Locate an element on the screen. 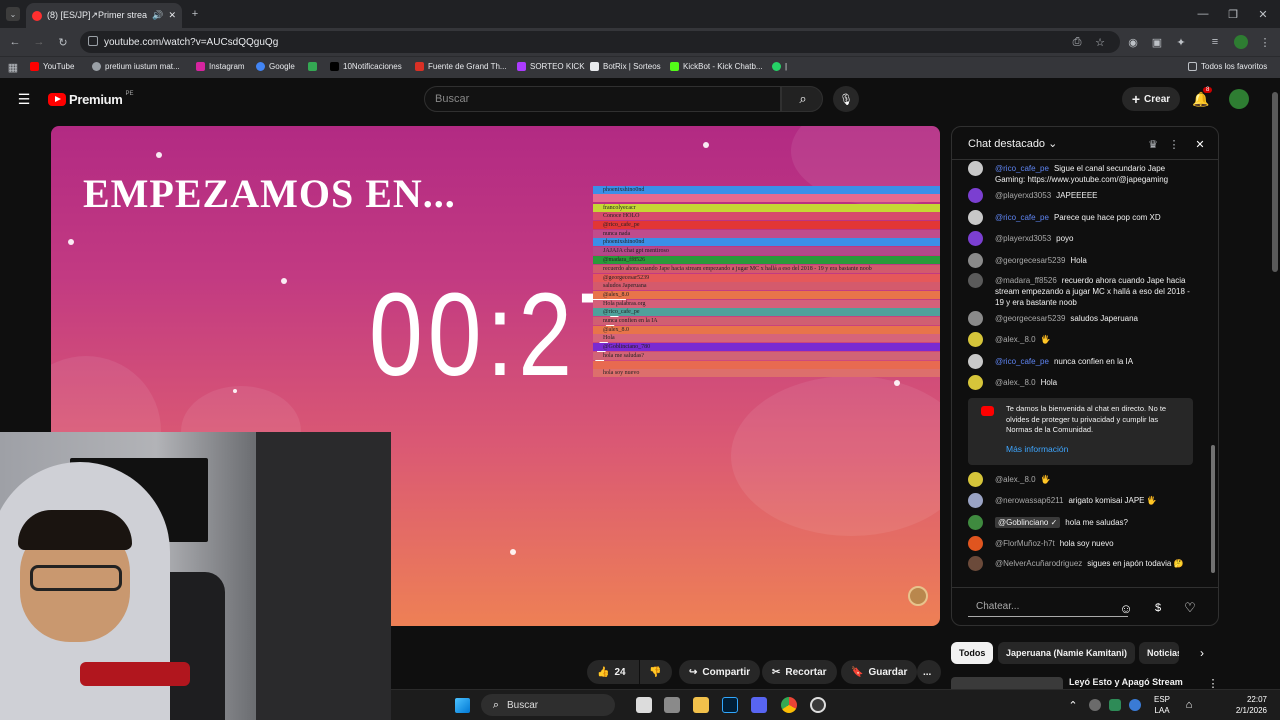  network-icon: ⌂ is located at coordinates (1189, 705).